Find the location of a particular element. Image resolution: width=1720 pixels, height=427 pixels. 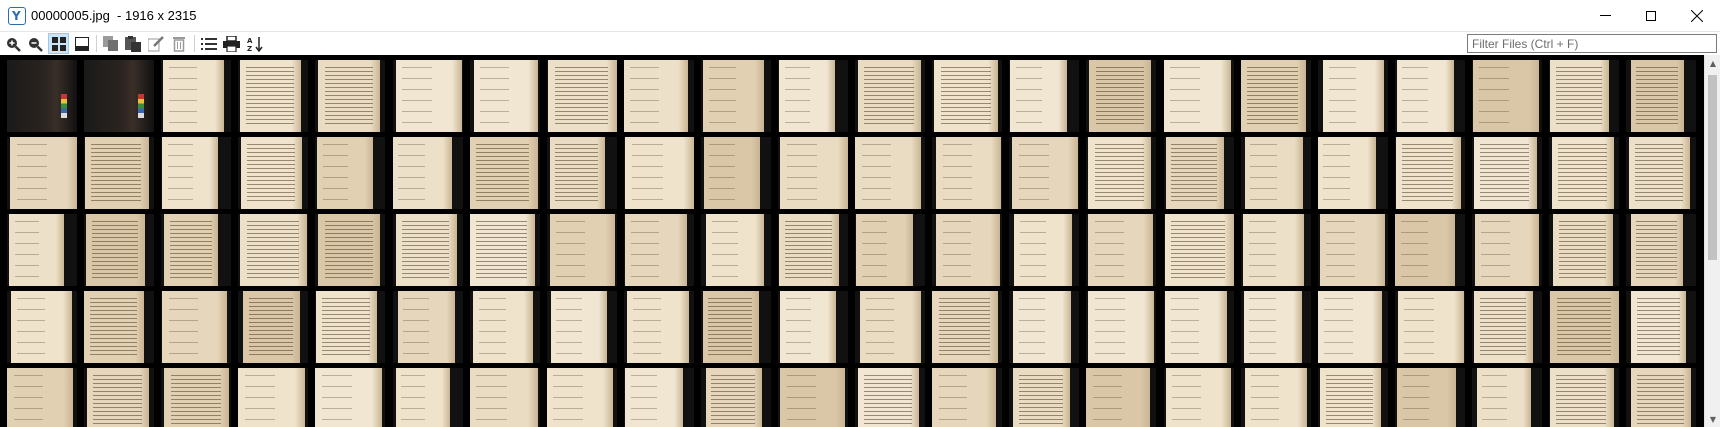

copy-button is located at coordinates (110, 43).